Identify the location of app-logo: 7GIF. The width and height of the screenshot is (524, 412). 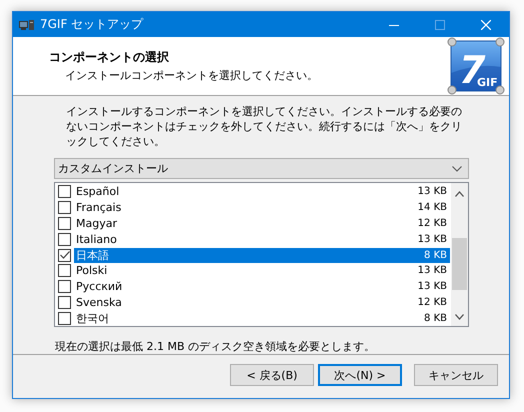
(476, 66).